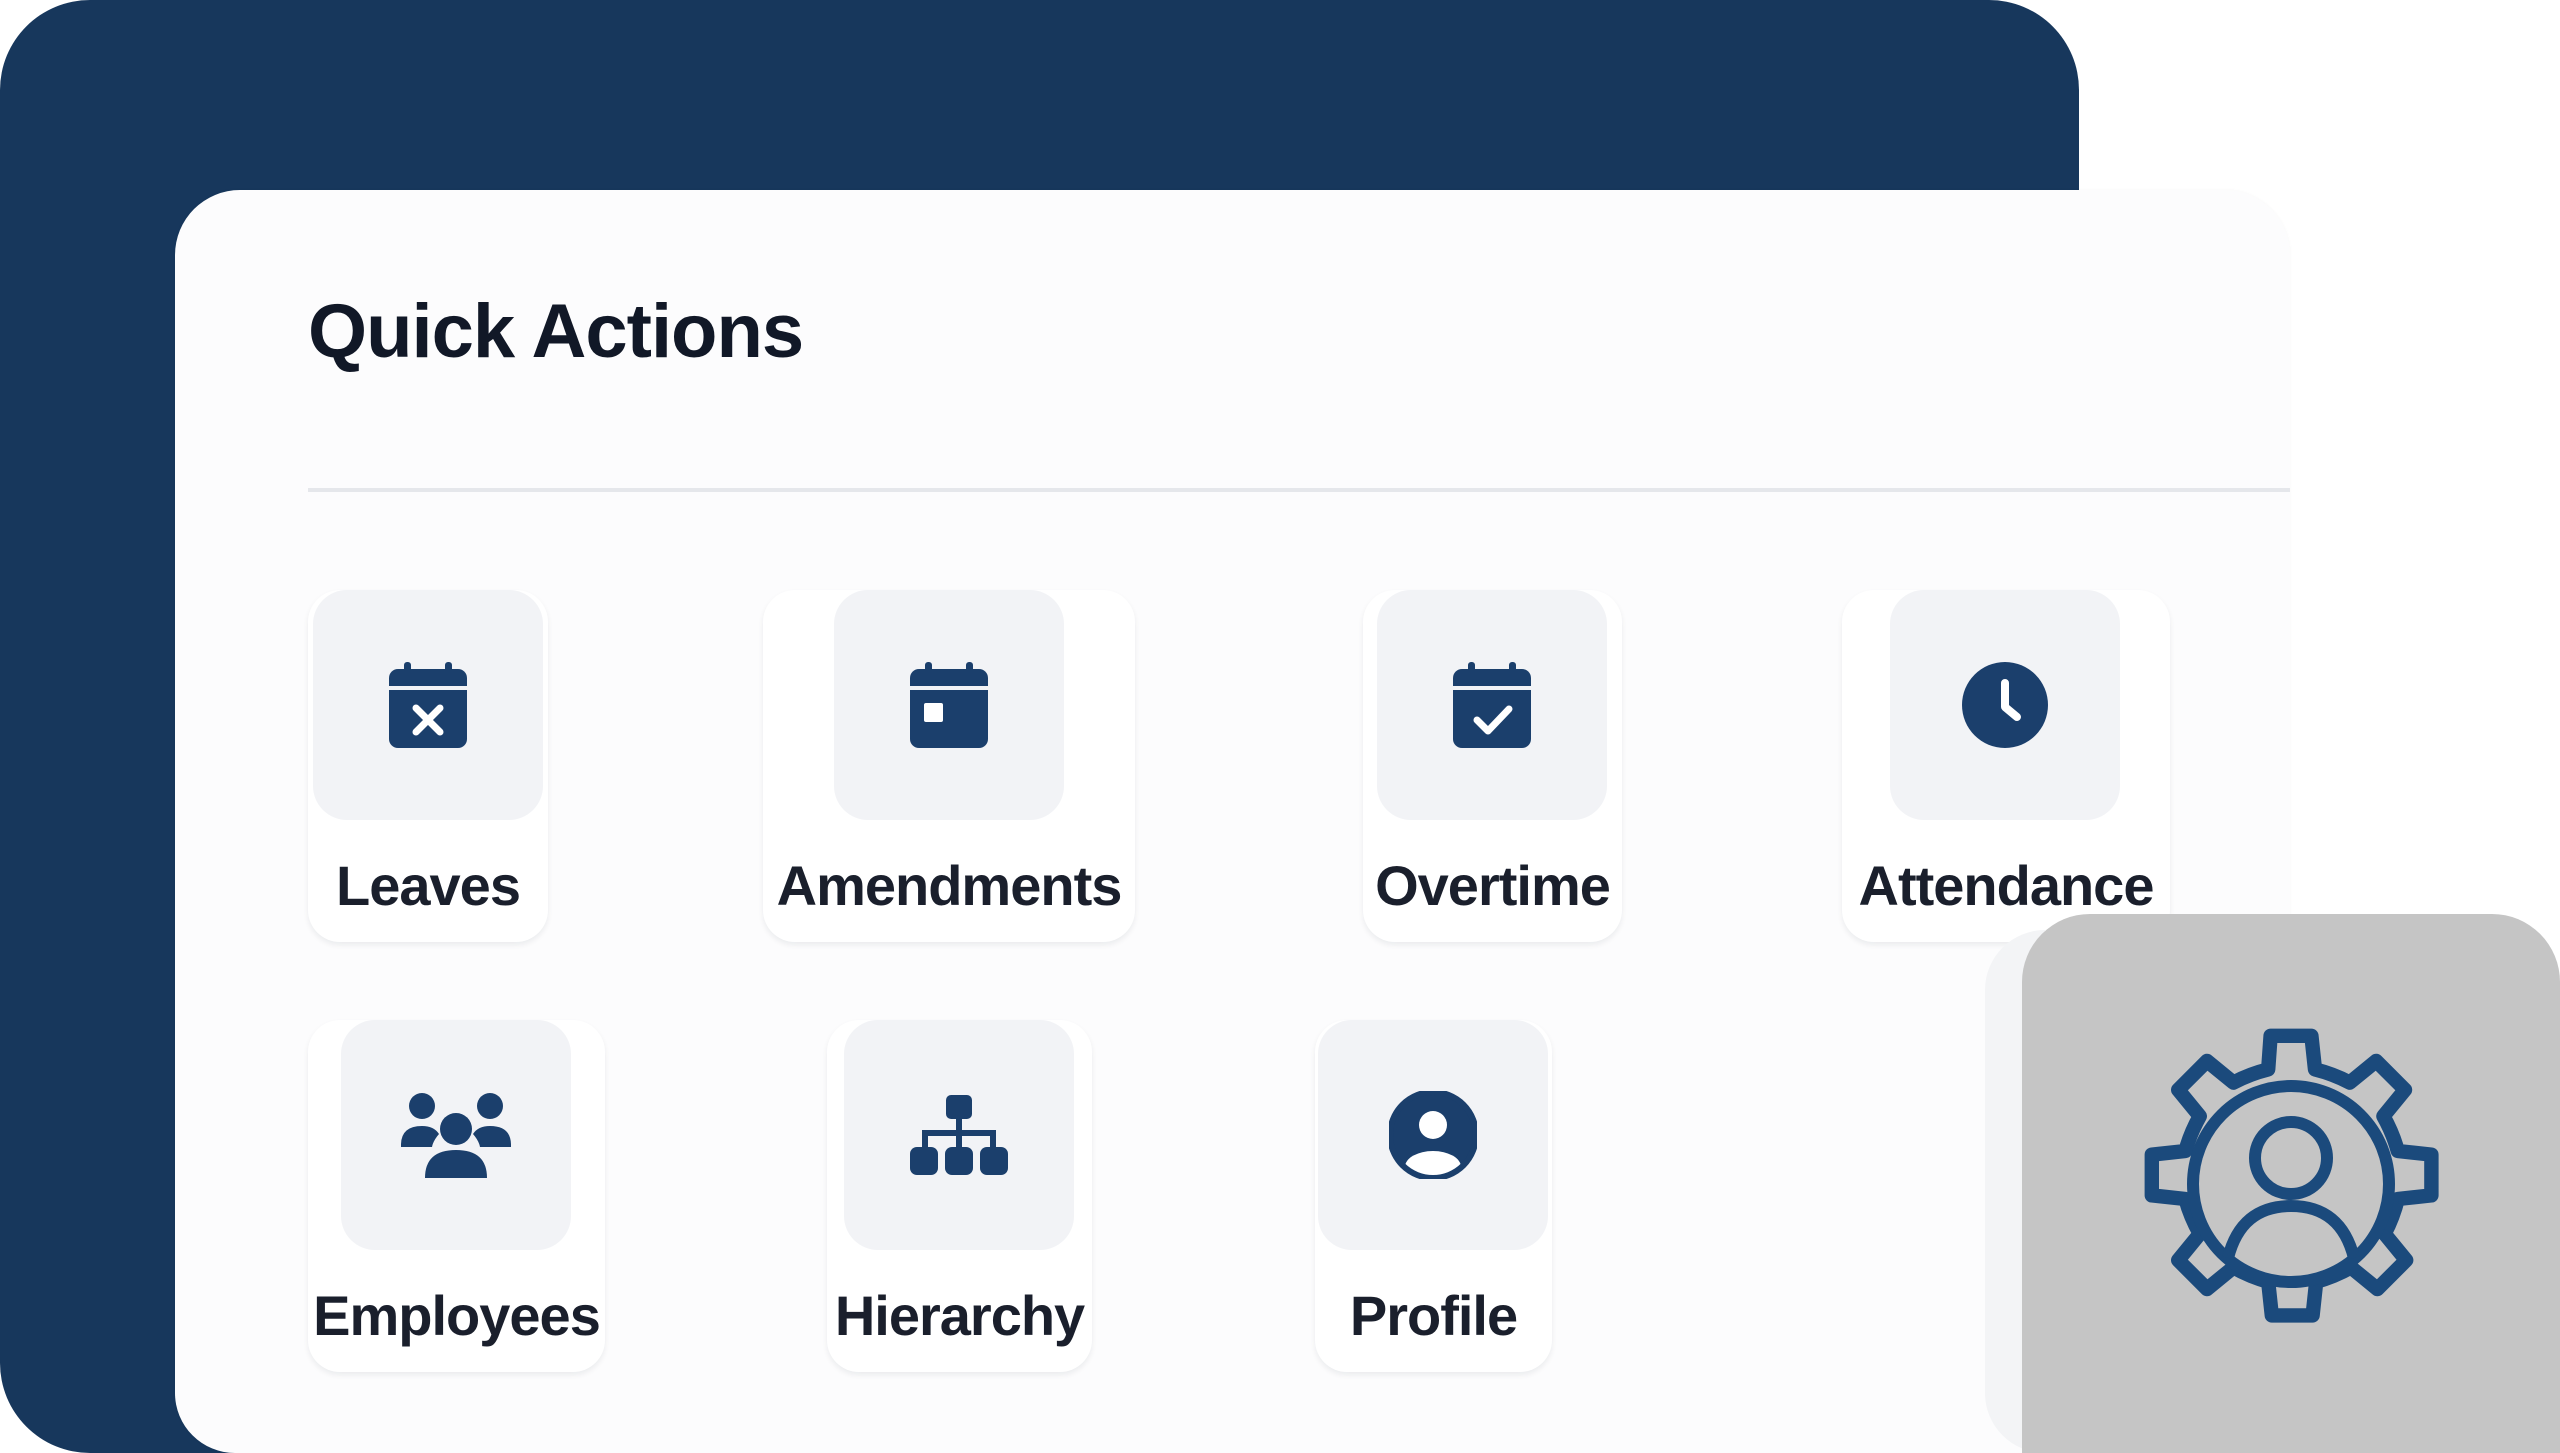 This screenshot has width=2560, height=1453. I want to click on amendments-icon-box, so click(949, 705).